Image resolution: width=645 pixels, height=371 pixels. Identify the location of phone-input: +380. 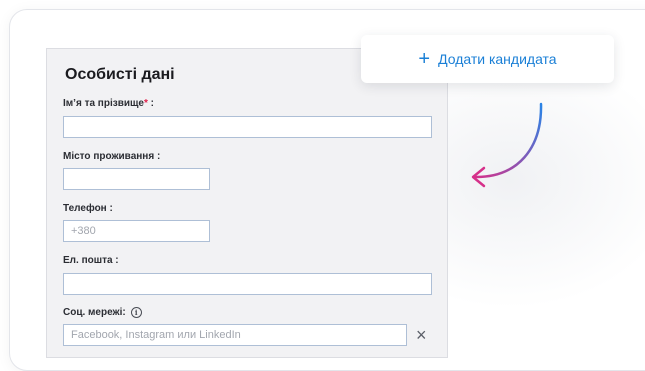
(136, 231).